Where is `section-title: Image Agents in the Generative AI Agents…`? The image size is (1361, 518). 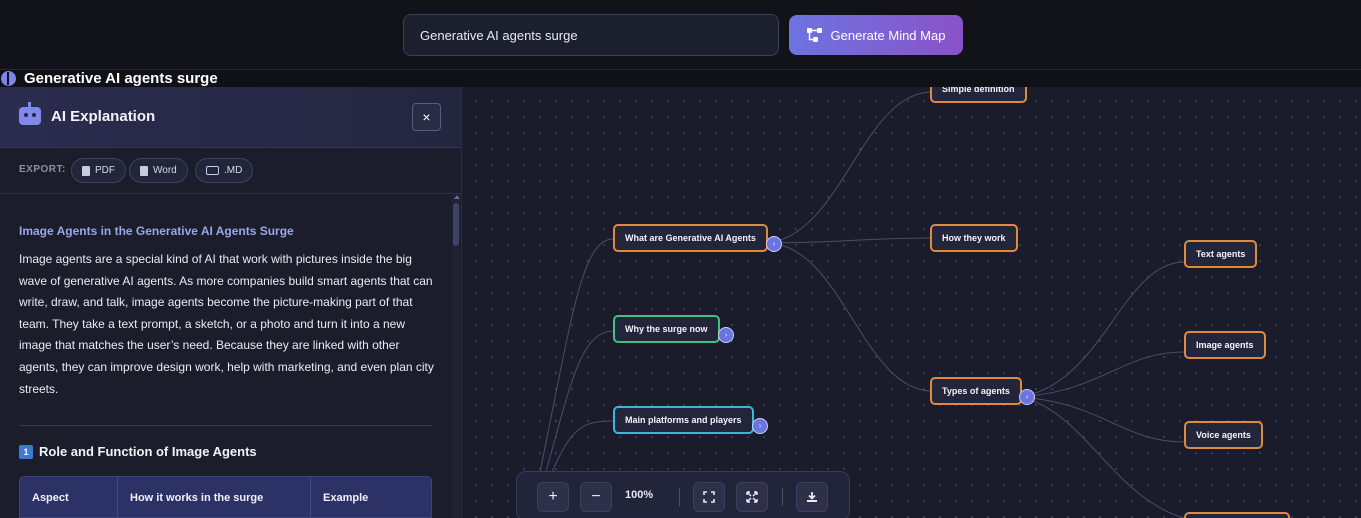
section-title: Image Agents in the Generative AI Agents… is located at coordinates (156, 231).